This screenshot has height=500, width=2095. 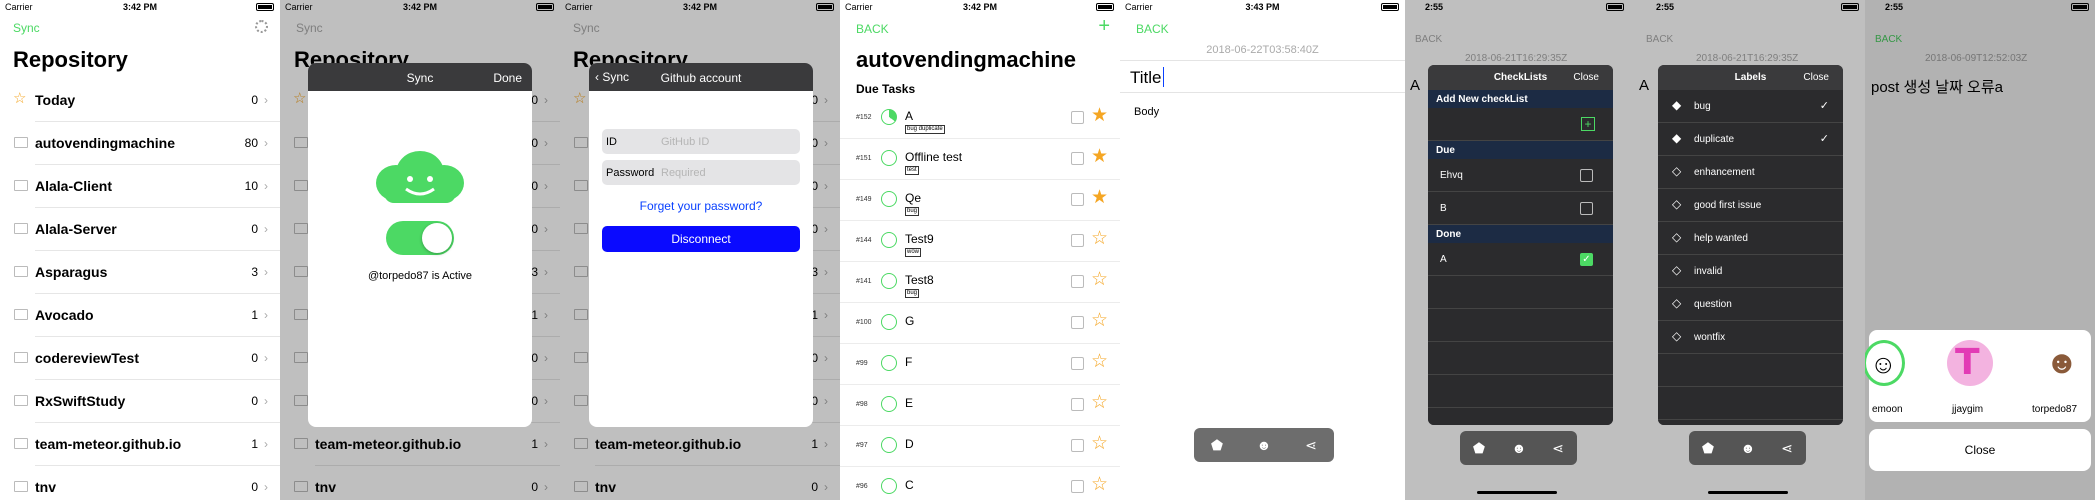 I want to click on checklist-item: Ehvq, so click(x=1520, y=175).